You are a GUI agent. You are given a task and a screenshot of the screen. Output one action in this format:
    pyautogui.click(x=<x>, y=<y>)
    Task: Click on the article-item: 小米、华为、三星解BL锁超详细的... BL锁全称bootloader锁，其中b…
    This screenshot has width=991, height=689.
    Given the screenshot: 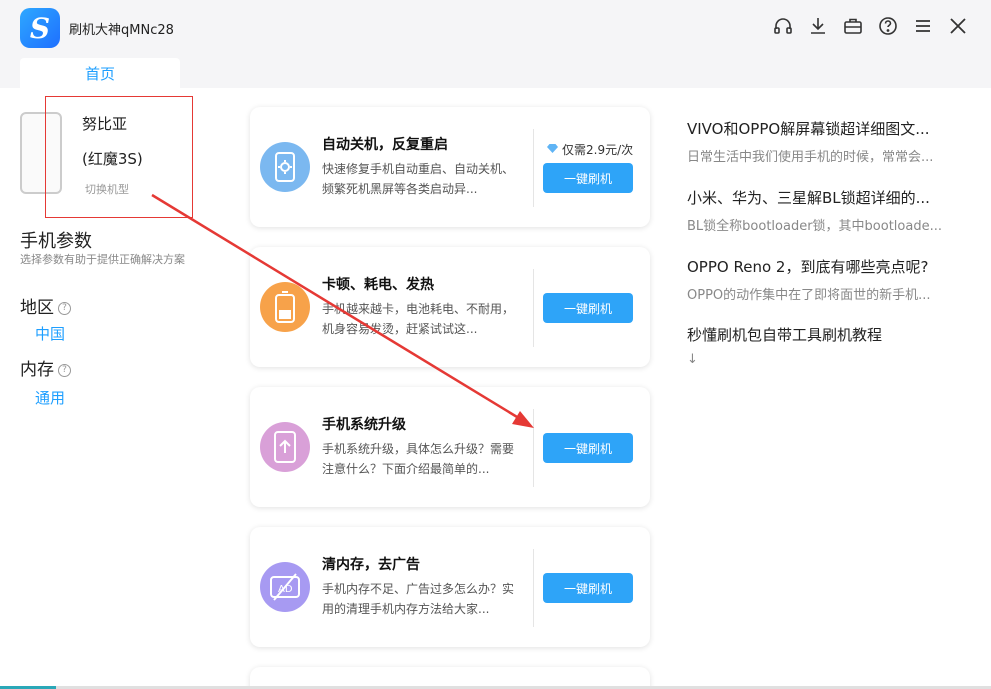 What is the action you would take?
    pyautogui.click(x=827, y=210)
    